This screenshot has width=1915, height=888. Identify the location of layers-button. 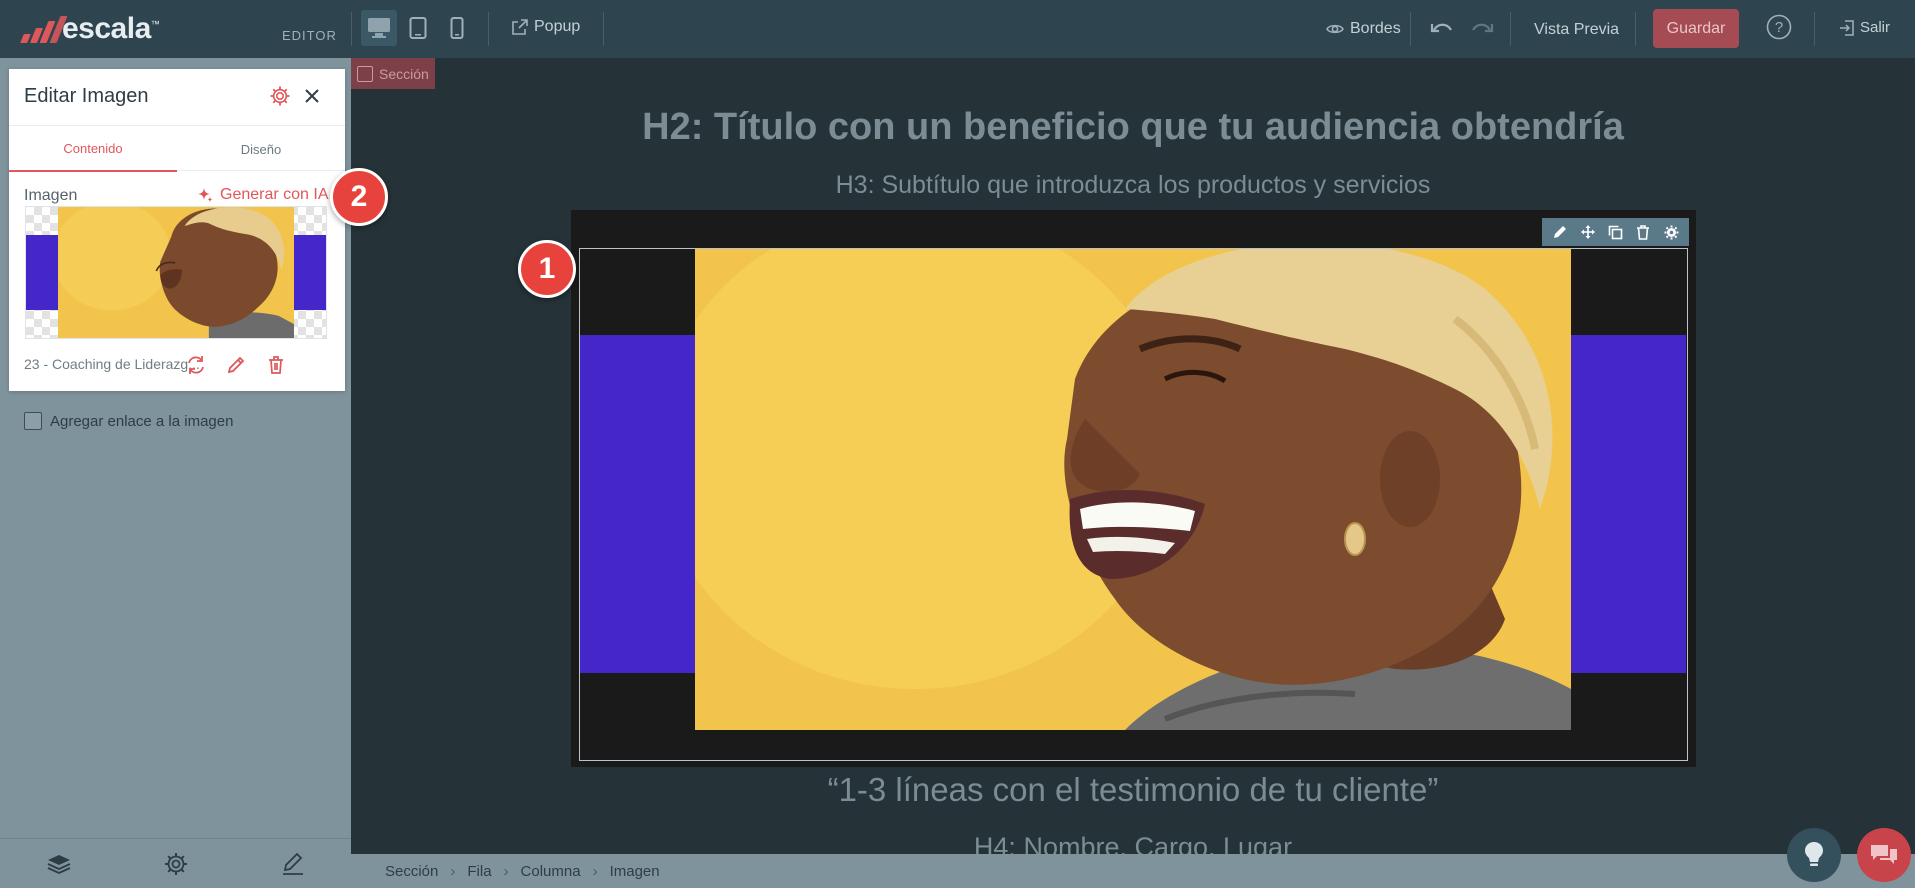
(59, 864).